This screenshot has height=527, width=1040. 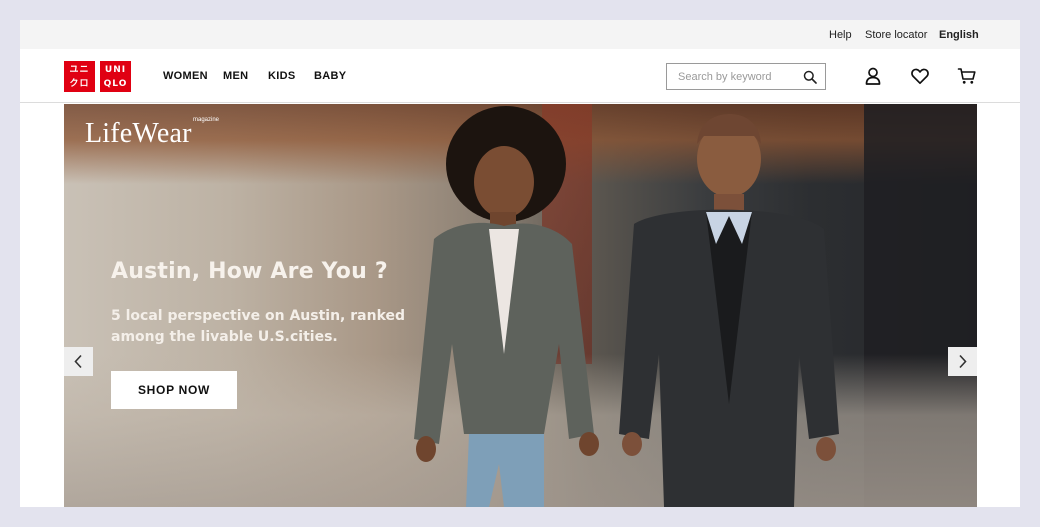 What do you see at coordinates (873, 76) in the screenshot?
I see `account-icon` at bounding box center [873, 76].